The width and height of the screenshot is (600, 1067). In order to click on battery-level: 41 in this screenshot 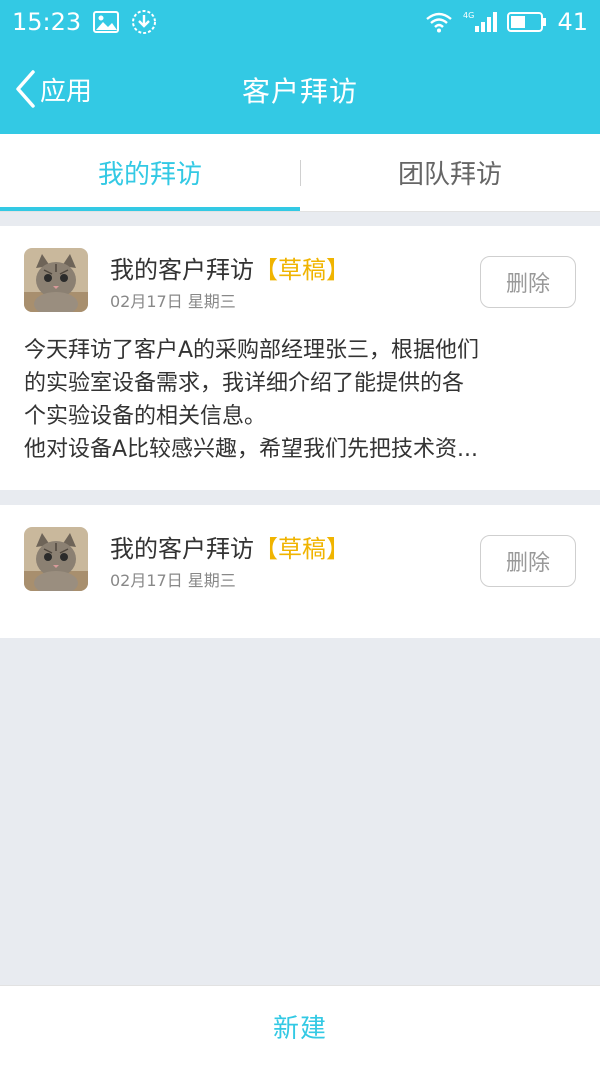, I will do `click(572, 22)`.